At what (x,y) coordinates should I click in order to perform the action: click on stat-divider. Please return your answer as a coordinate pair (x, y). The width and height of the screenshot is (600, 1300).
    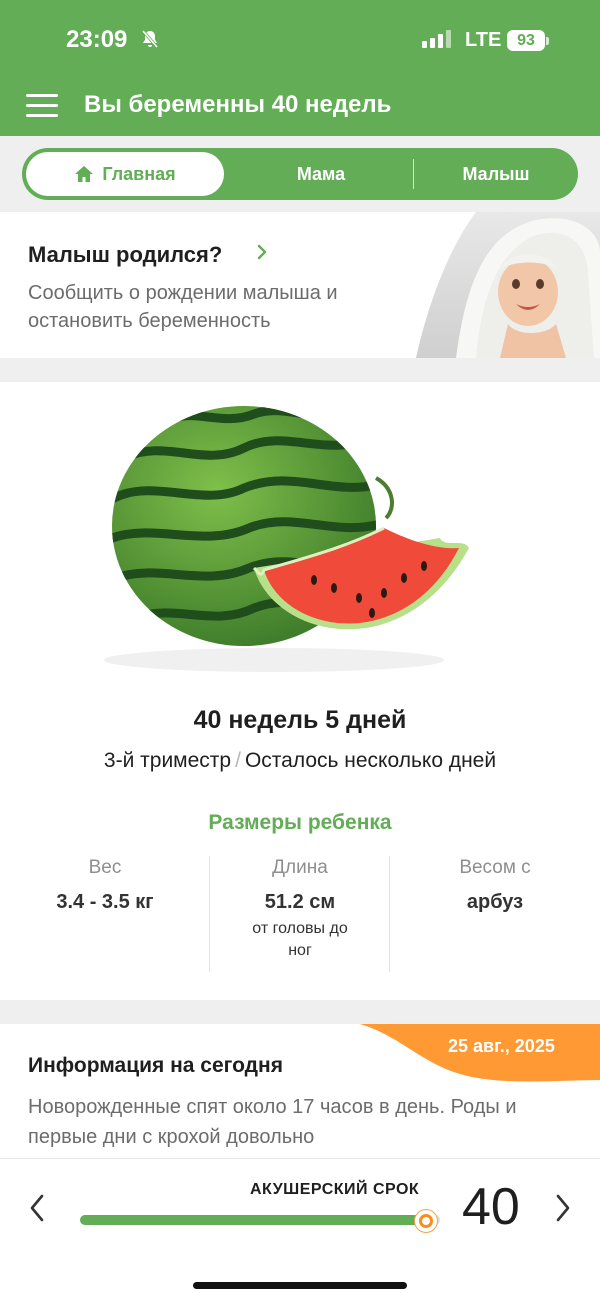
    Looking at the image, I should click on (389, 914).